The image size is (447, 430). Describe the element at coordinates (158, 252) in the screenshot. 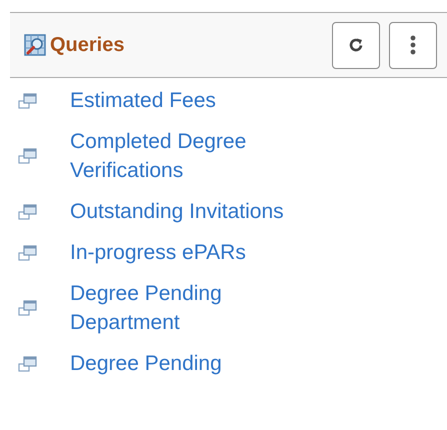

I see `query-link: In-progress ePARs` at that location.